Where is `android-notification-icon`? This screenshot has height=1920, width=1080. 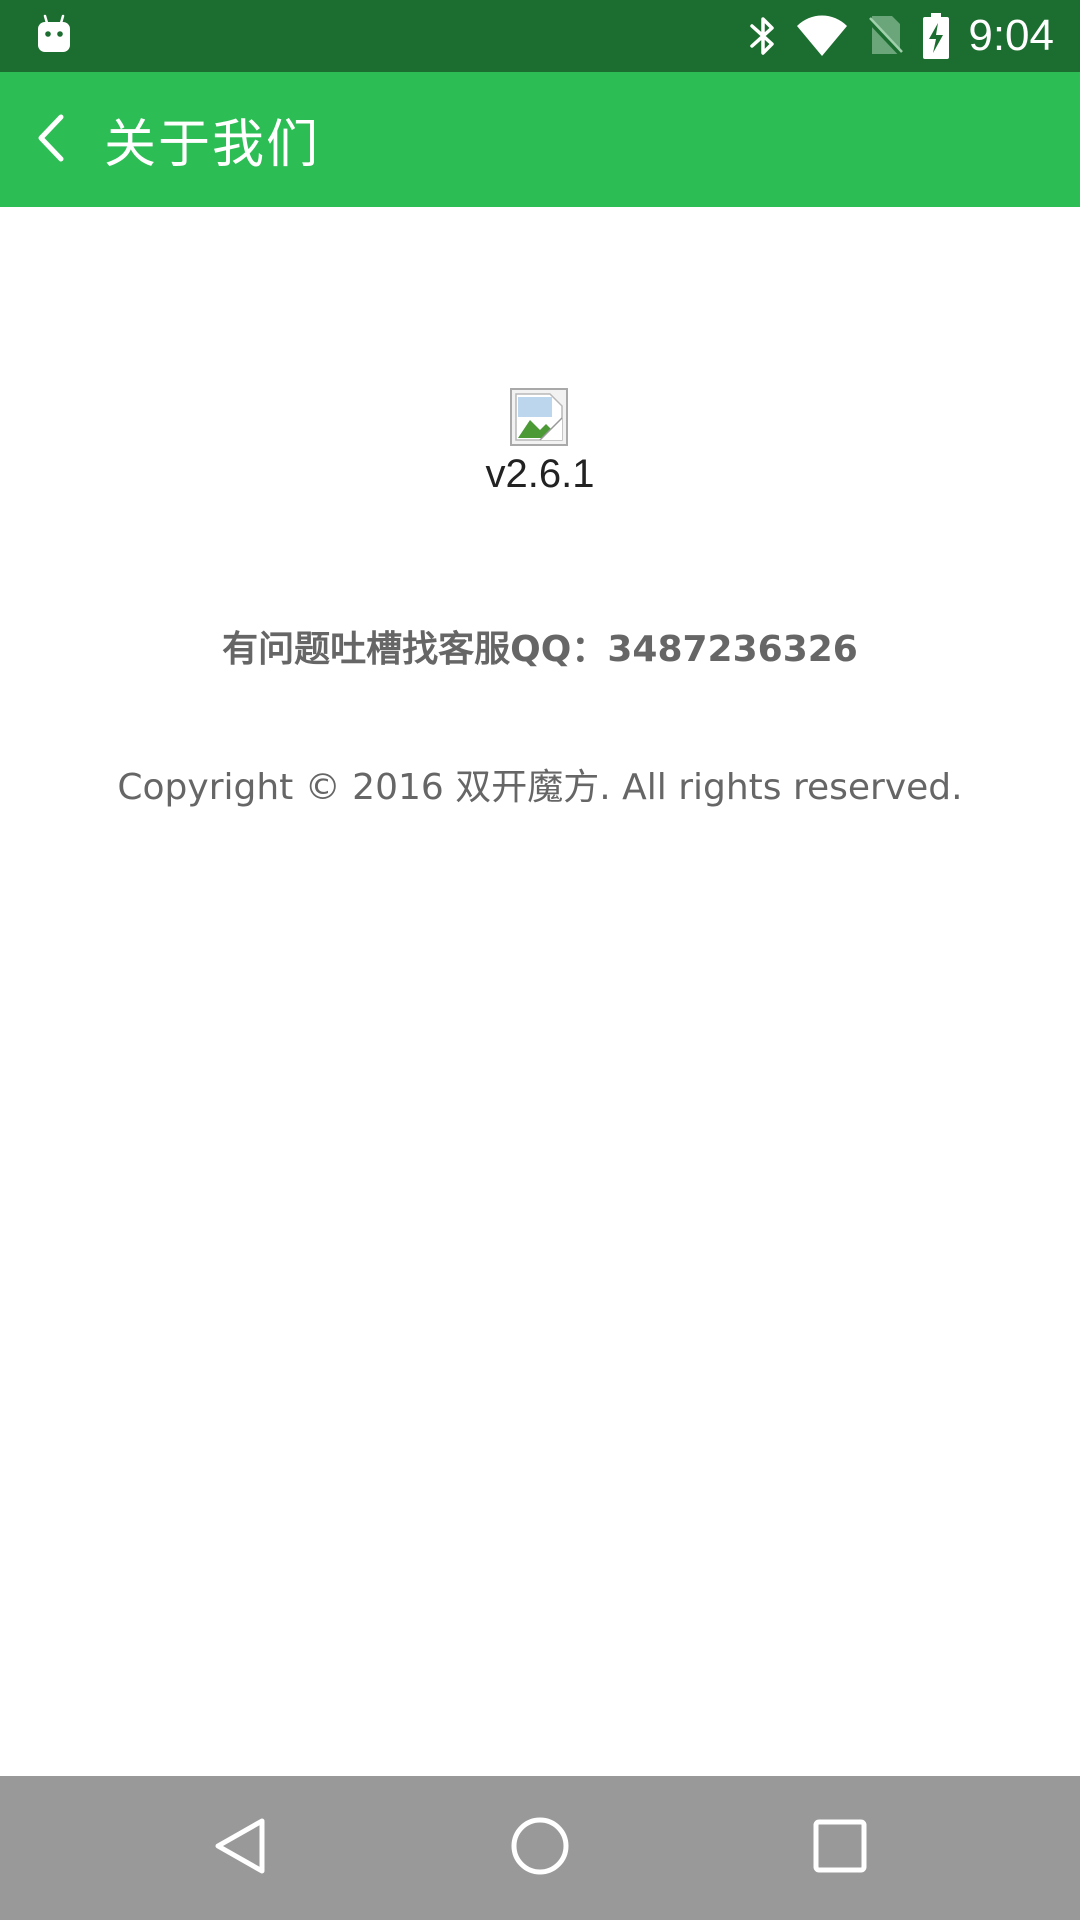 android-notification-icon is located at coordinates (54, 34).